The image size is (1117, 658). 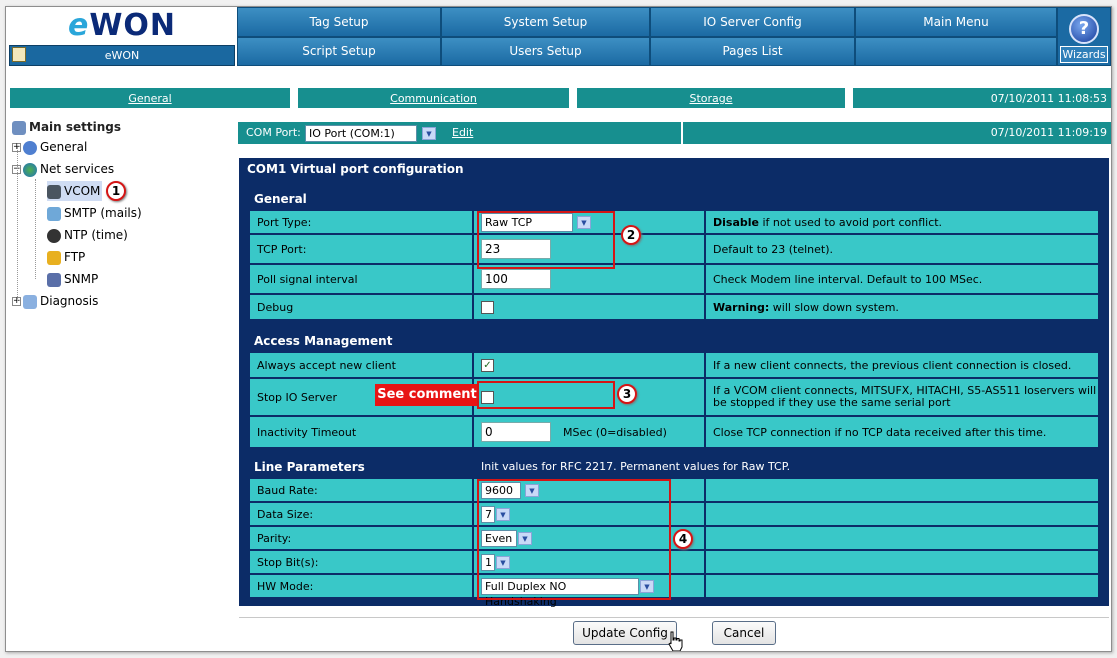 What do you see at coordinates (433, 98) in the screenshot?
I see `tab-communication: Communication` at bounding box center [433, 98].